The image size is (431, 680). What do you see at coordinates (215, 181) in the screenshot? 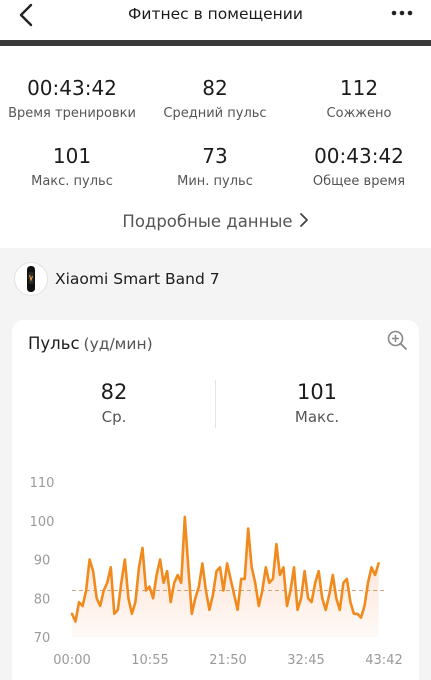
I see `stat-label: Мин. пульс` at bounding box center [215, 181].